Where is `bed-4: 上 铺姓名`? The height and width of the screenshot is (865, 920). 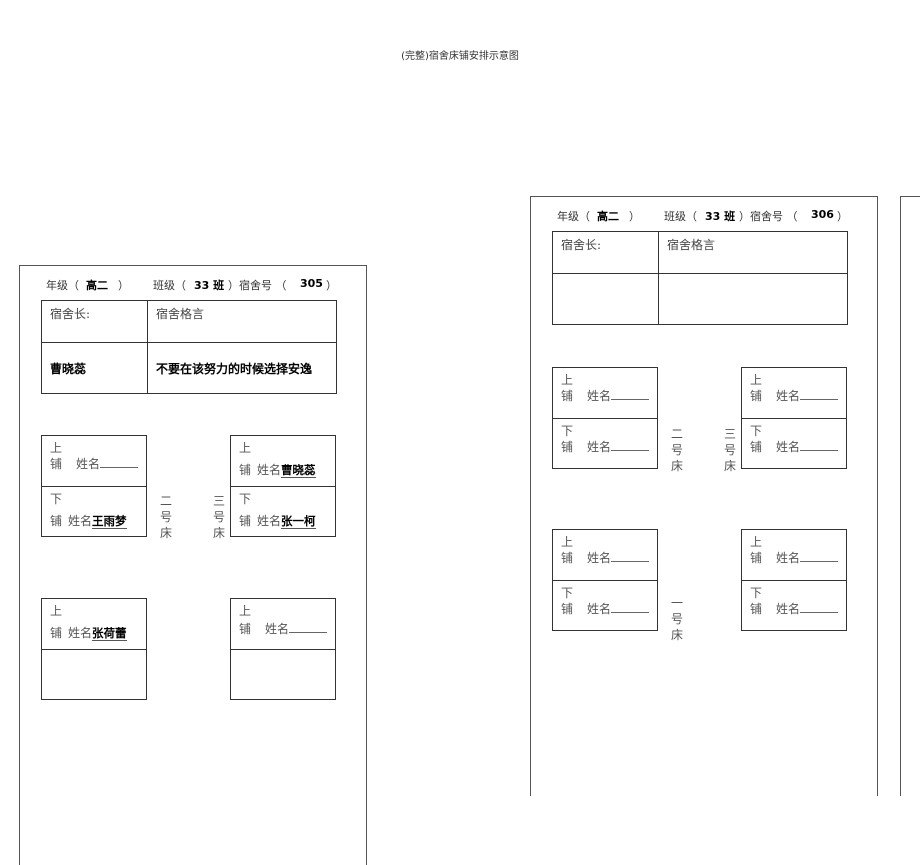 bed-4: 上 铺姓名 is located at coordinates (283, 649).